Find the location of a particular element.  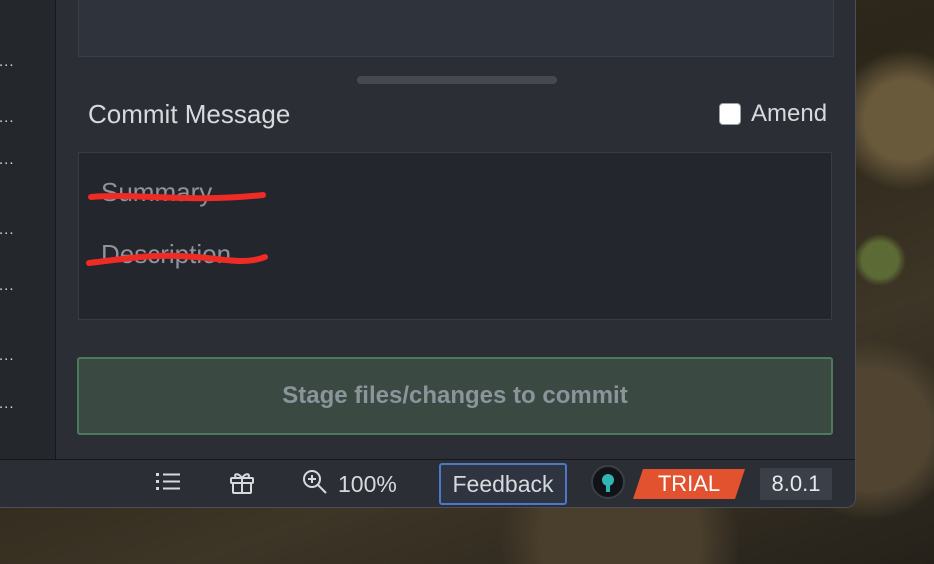

zoom-control: 100% is located at coordinates (349, 484).